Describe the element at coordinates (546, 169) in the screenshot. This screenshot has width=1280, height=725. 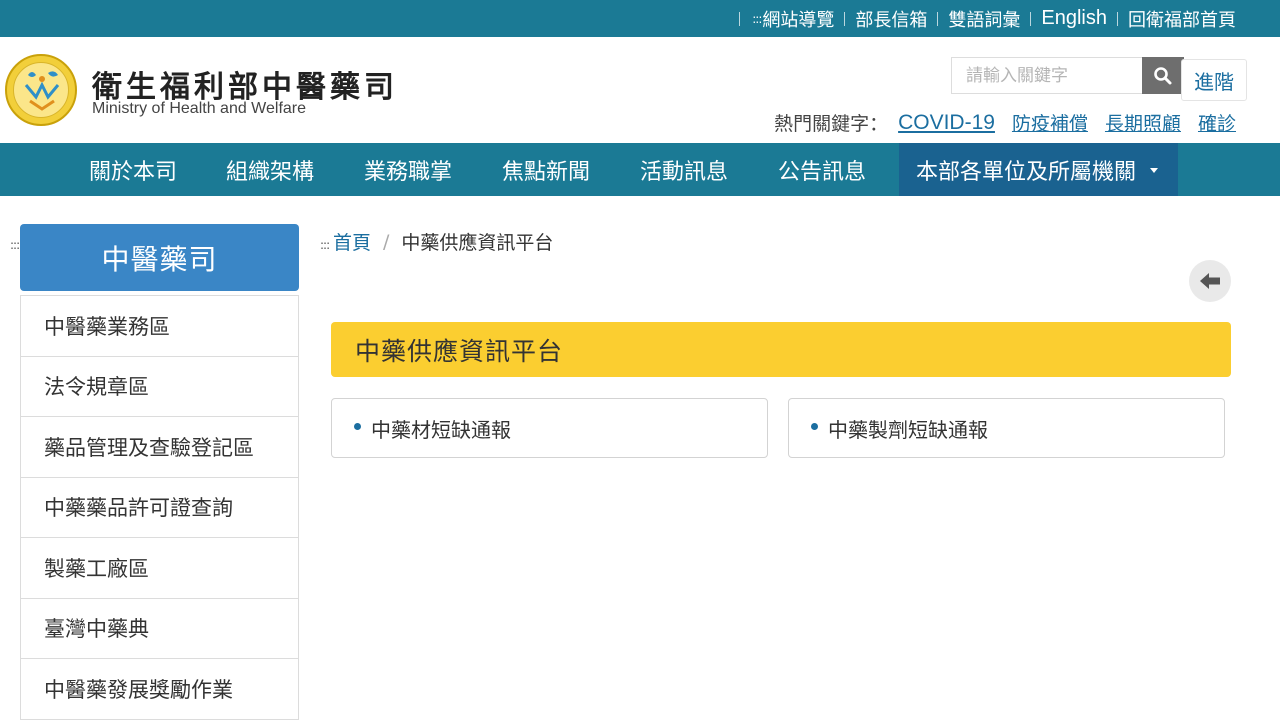
I see `nav-news: 焦點新聞` at that location.